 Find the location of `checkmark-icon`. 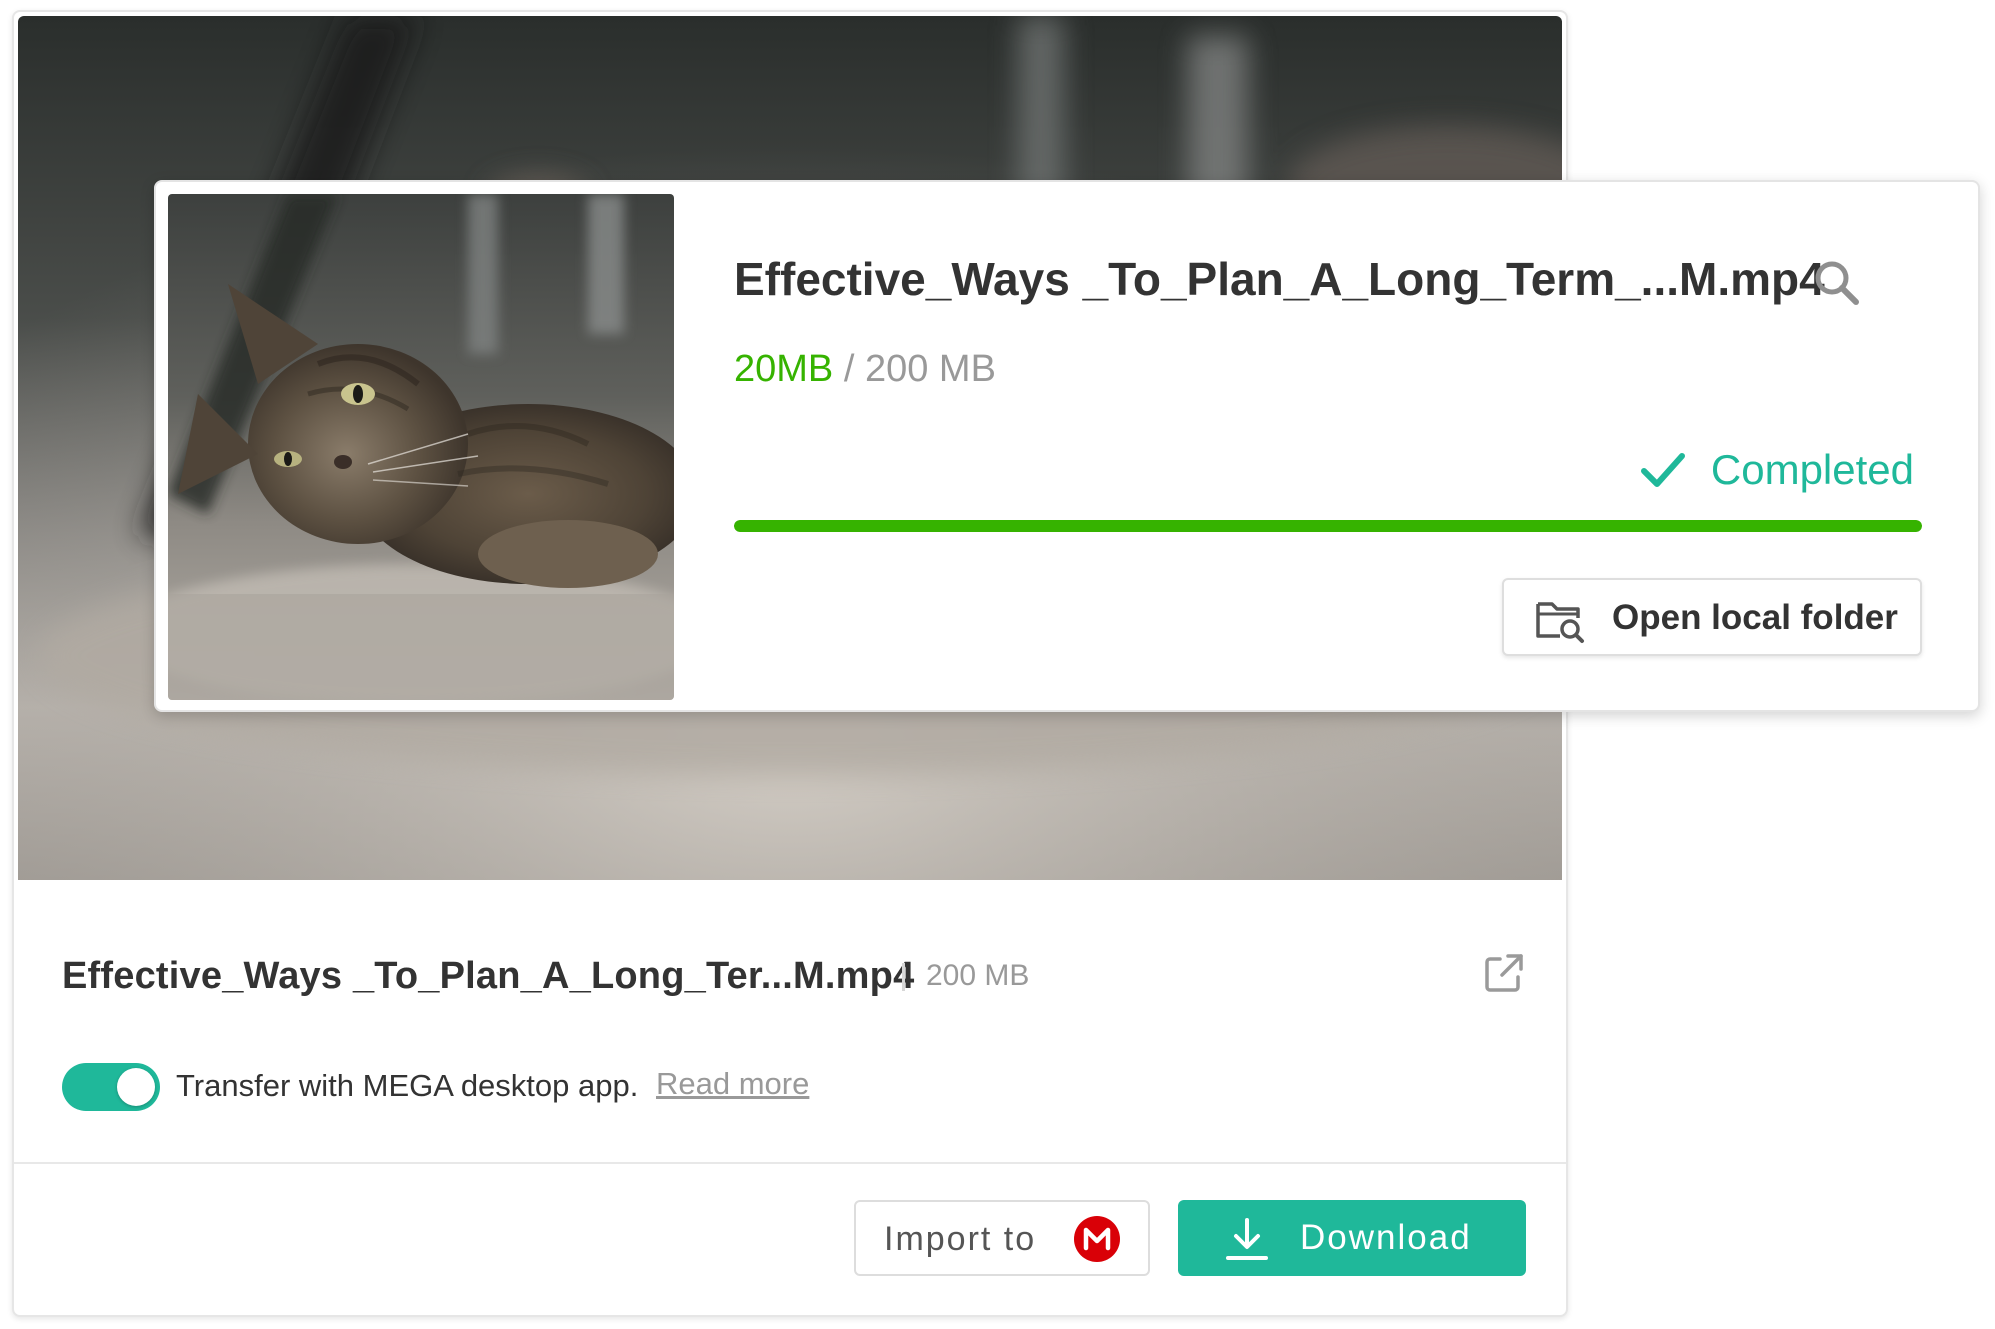

checkmark-icon is located at coordinates (1663, 470).